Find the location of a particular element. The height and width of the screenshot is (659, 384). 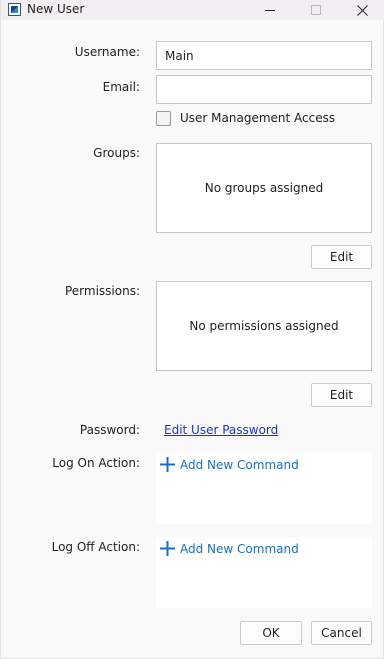

groups-label: Groups: is located at coordinates (116, 153).